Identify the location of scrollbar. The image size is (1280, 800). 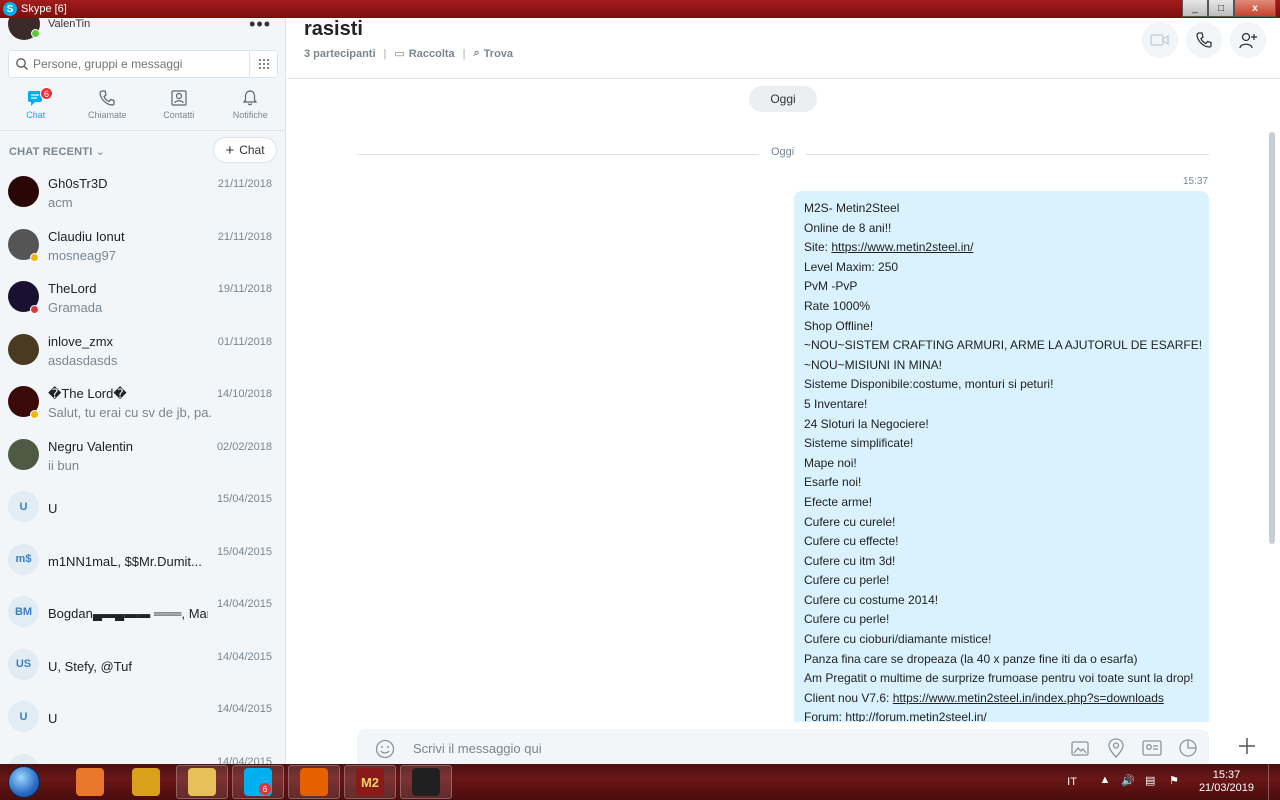
(1272, 338).